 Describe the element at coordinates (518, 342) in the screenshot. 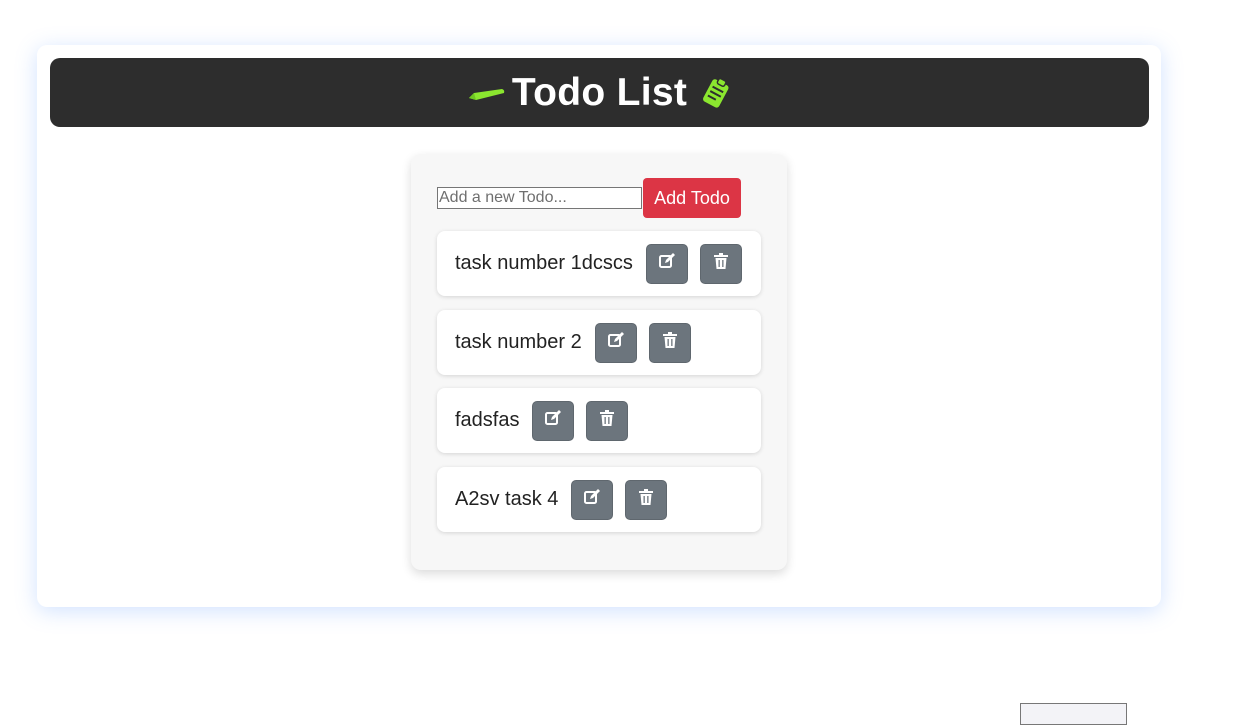

I see `todo-text: task number 2` at that location.